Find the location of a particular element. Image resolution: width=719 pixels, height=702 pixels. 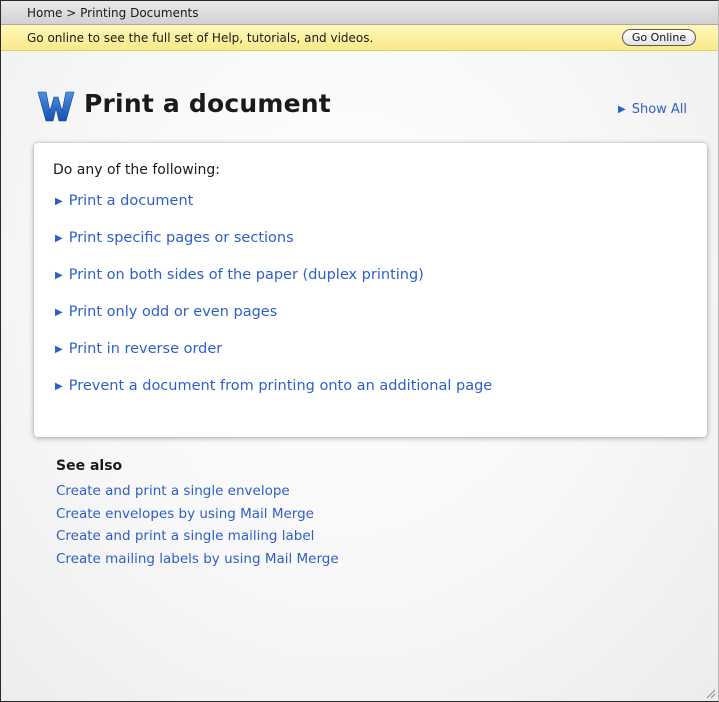

word-logo-icon is located at coordinates (56, 106).